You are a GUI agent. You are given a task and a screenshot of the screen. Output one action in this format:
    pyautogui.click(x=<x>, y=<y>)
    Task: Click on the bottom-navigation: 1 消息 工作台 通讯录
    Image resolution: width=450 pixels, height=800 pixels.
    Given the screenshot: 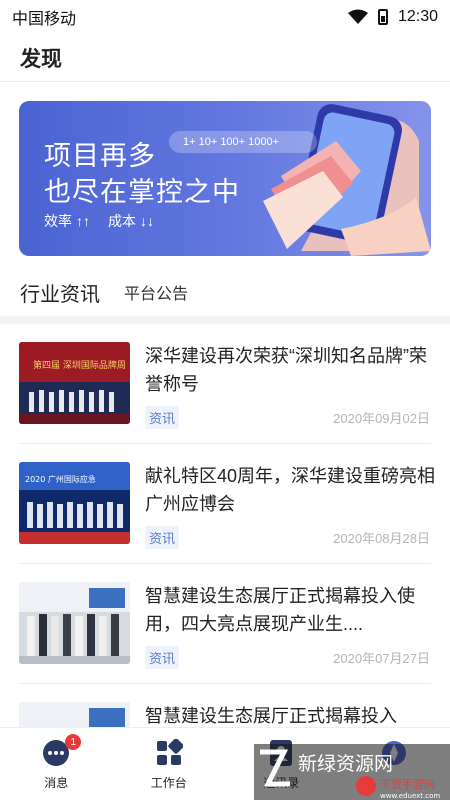 What is the action you would take?
    pyautogui.click(x=225, y=763)
    